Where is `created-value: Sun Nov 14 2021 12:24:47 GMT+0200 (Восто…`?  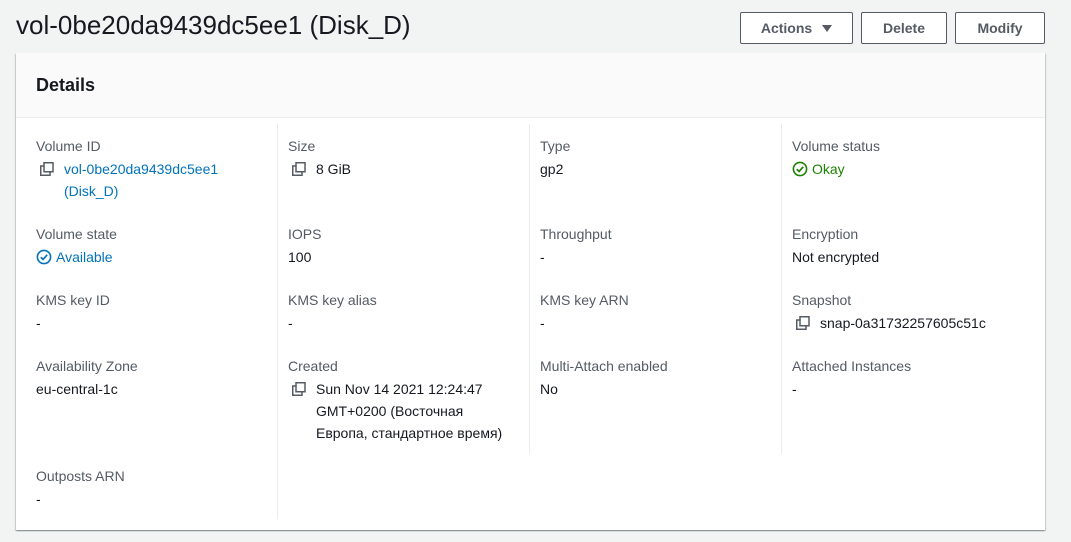
created-value: Sun Nov 14 2021 12:24:47 GMT+0200 (Восто… is located at coordinates (409, 411).